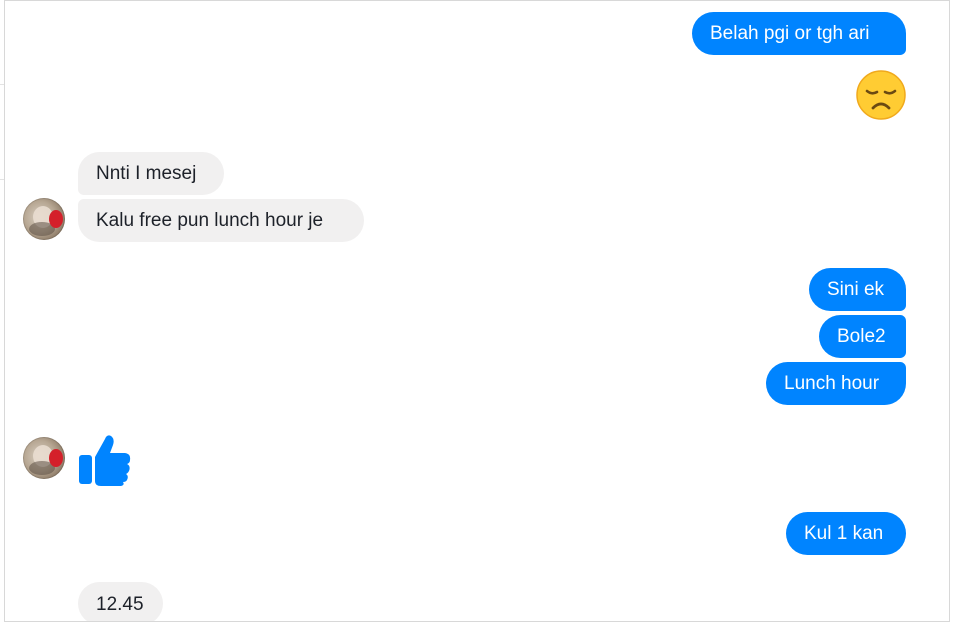  Describe the element at coordinates (836, 383) in the screenshot. I see `outgoing-message-bubble: Lunch hour` at that location.